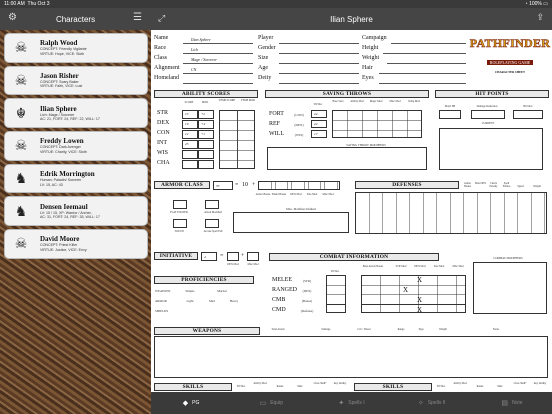 The height and width of the screenshot is (414, 552). I want to click on weight-label: Weight, so click(371, 58).